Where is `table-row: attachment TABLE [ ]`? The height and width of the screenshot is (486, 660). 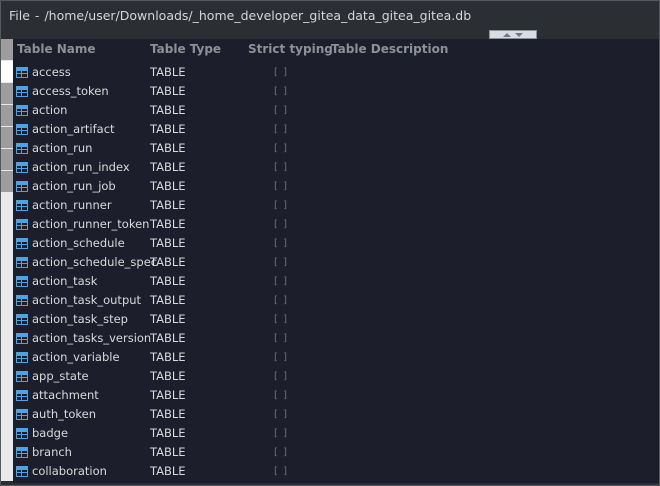 table-row: attachment TABLE [ ] is located at coordinates (336, 395).